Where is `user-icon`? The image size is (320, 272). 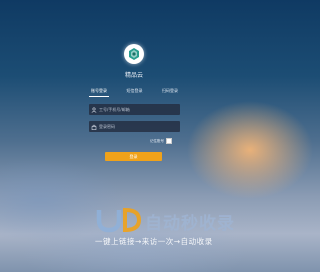 user-icon is located at coordinates (94, 109).